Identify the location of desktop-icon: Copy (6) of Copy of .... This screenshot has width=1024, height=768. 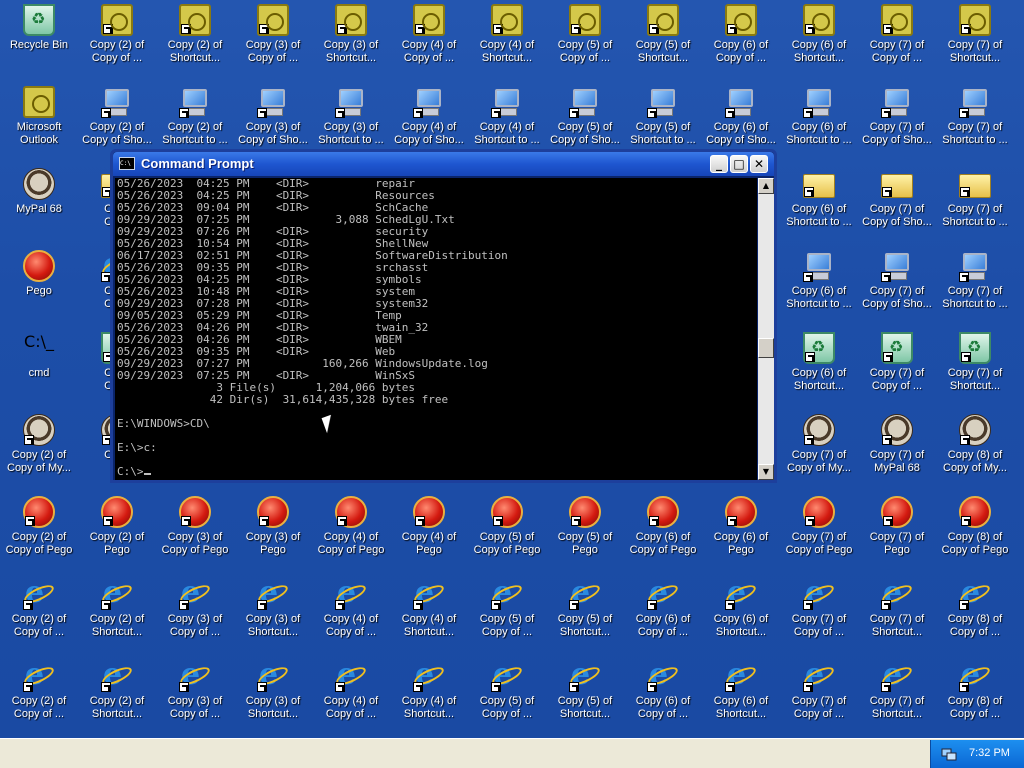
(741, 43).